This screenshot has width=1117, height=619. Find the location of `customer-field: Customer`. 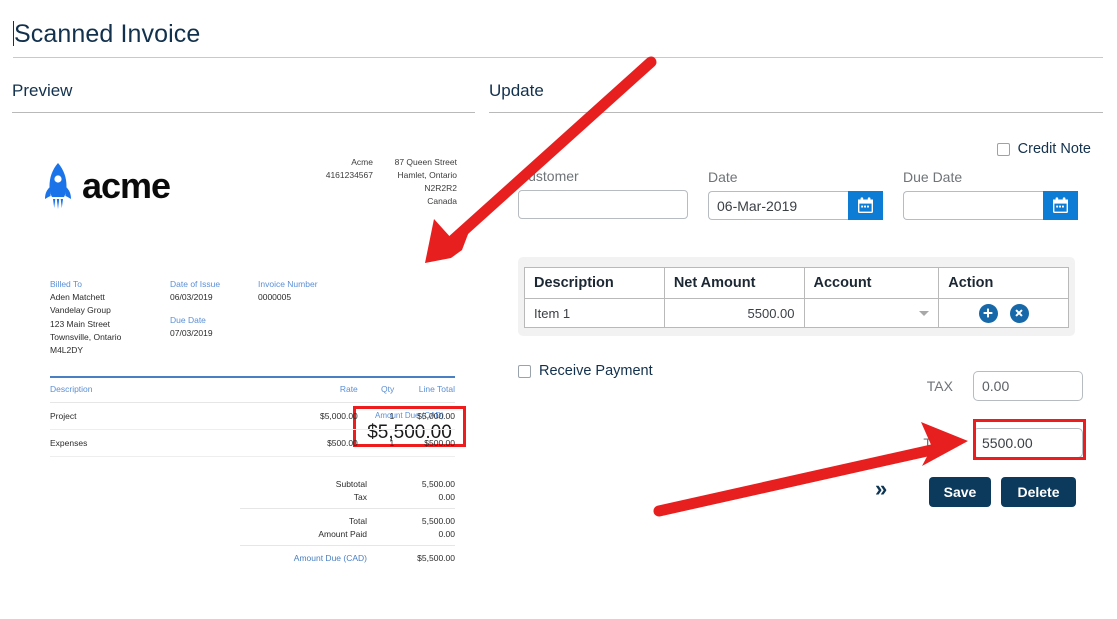

customer-field: Customer is located at coordinates (603, 193).